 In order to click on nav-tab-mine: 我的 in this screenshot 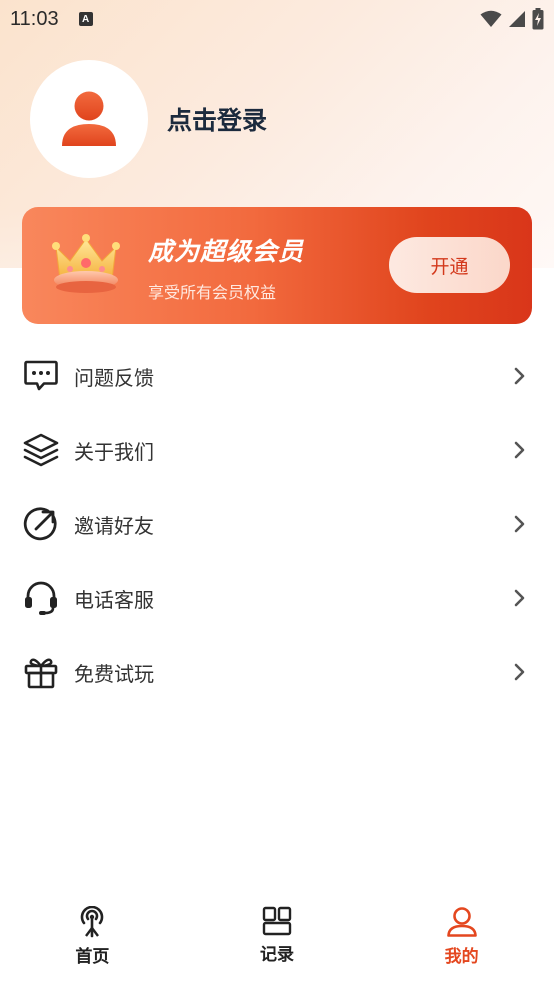, I will do `click(461, 942)`.